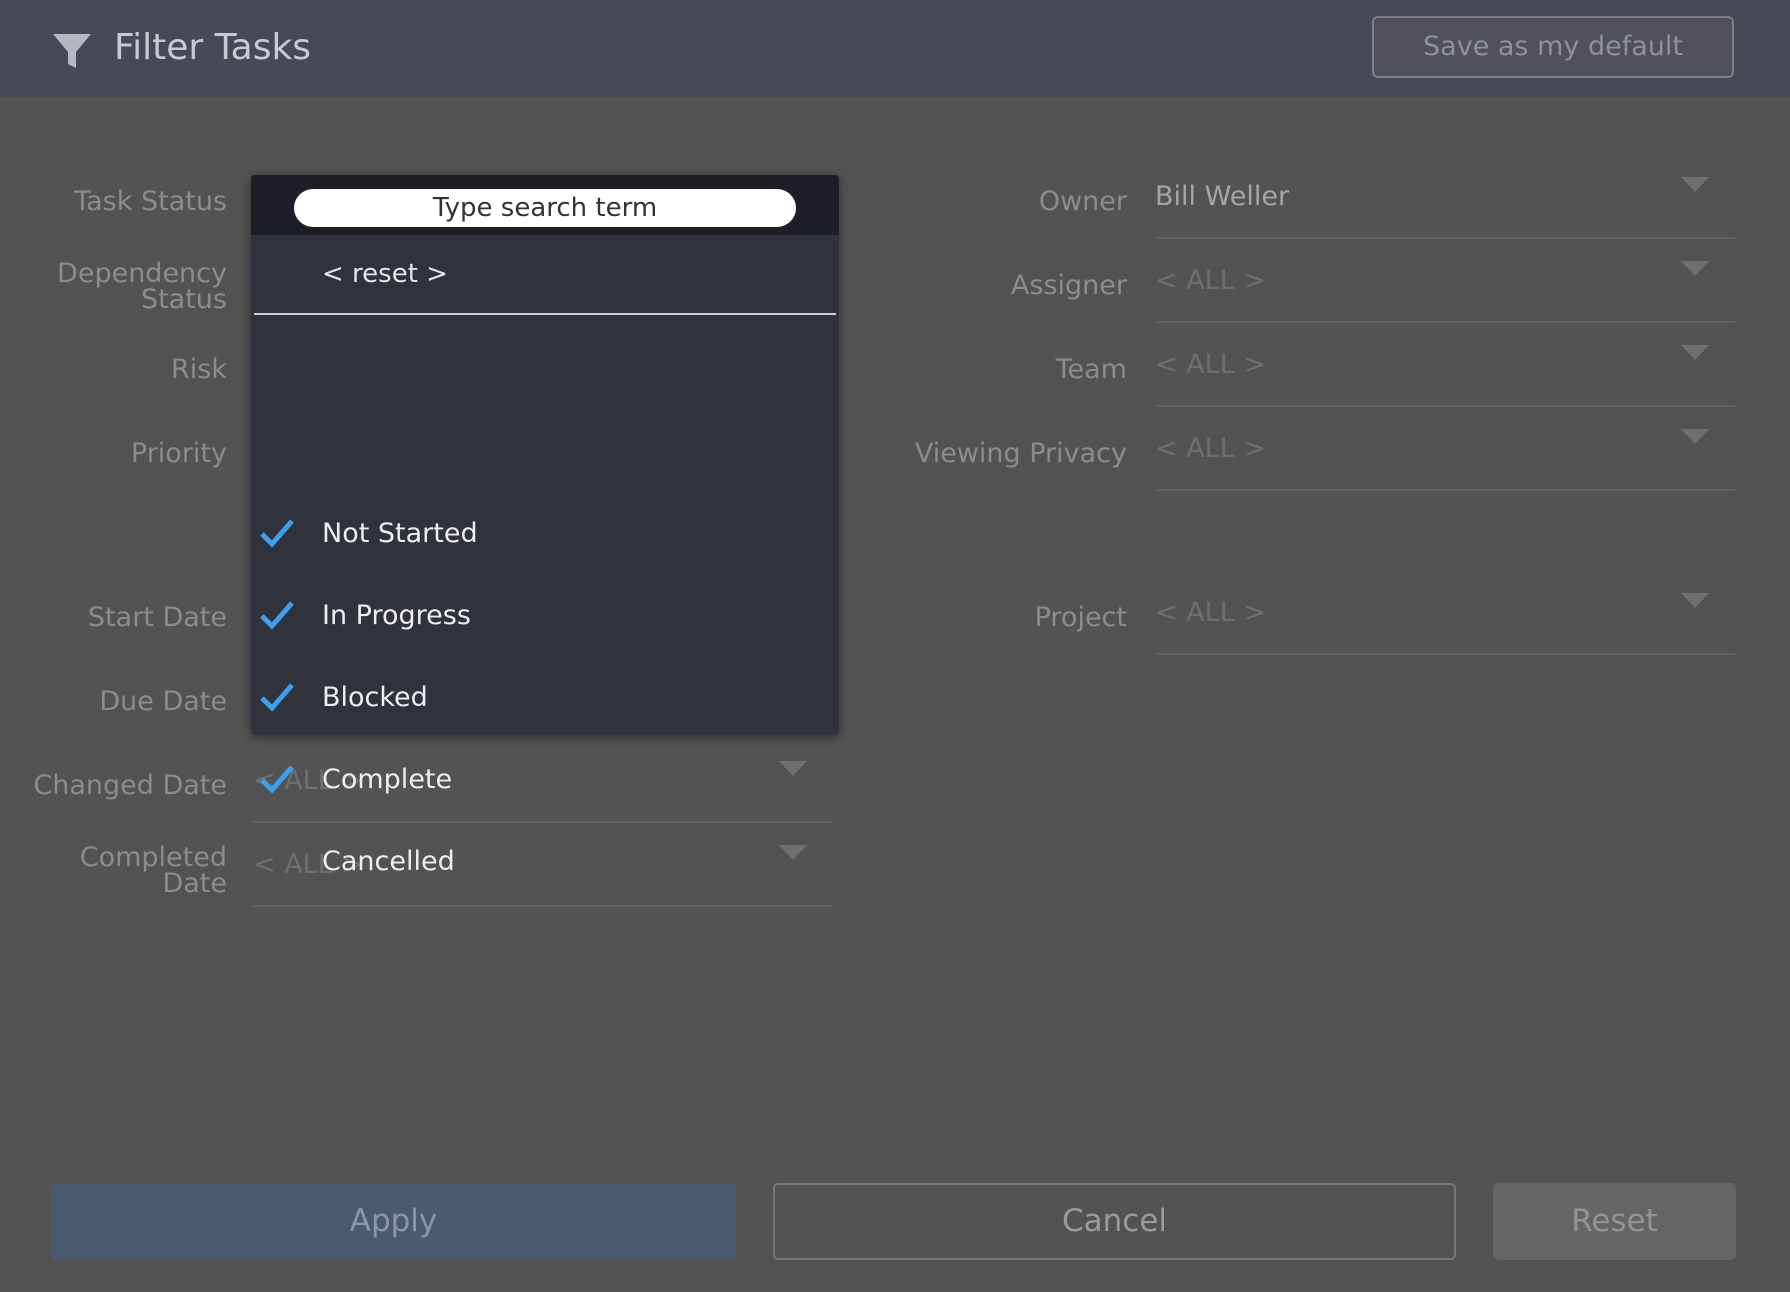 The width and height of the screenshot is (1790, 1292). Describe the element at coordinates (1614, 1221) in the screenshot. I see `reset-button: Reset` at that location.